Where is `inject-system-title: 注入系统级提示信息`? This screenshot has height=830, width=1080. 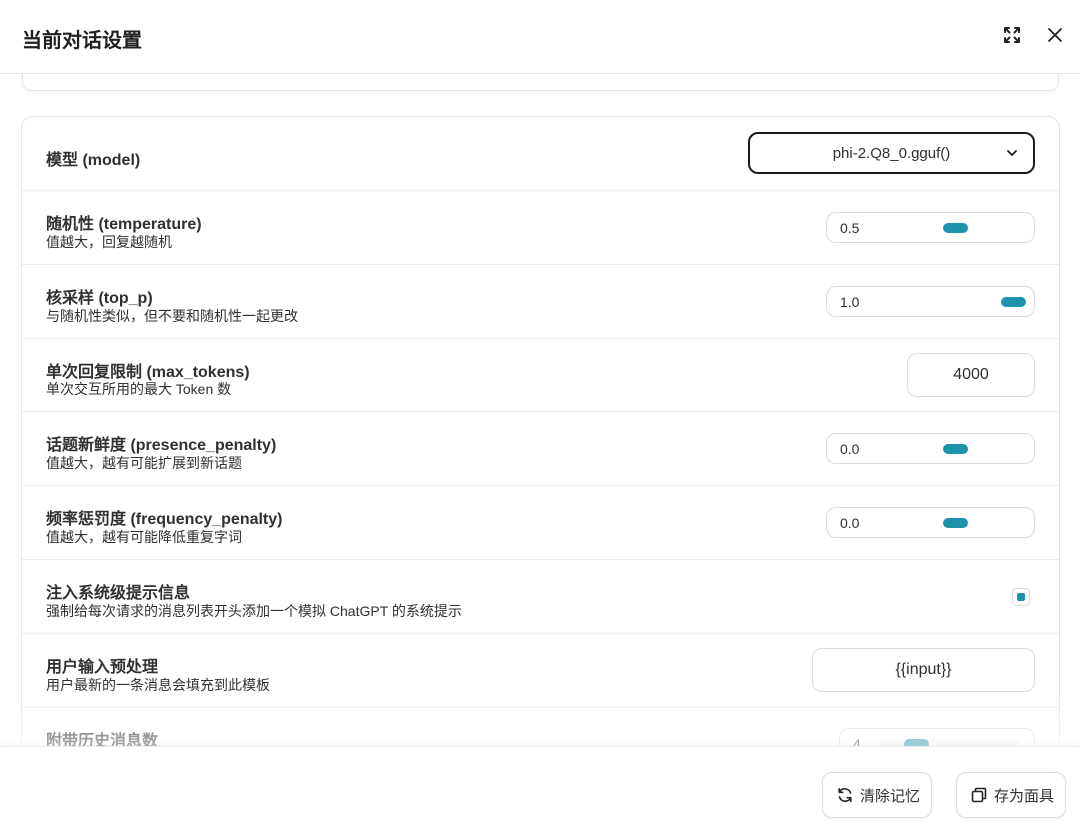
inject-system-title: 注入系统级提示信息 is located at coordinates (118, 593).